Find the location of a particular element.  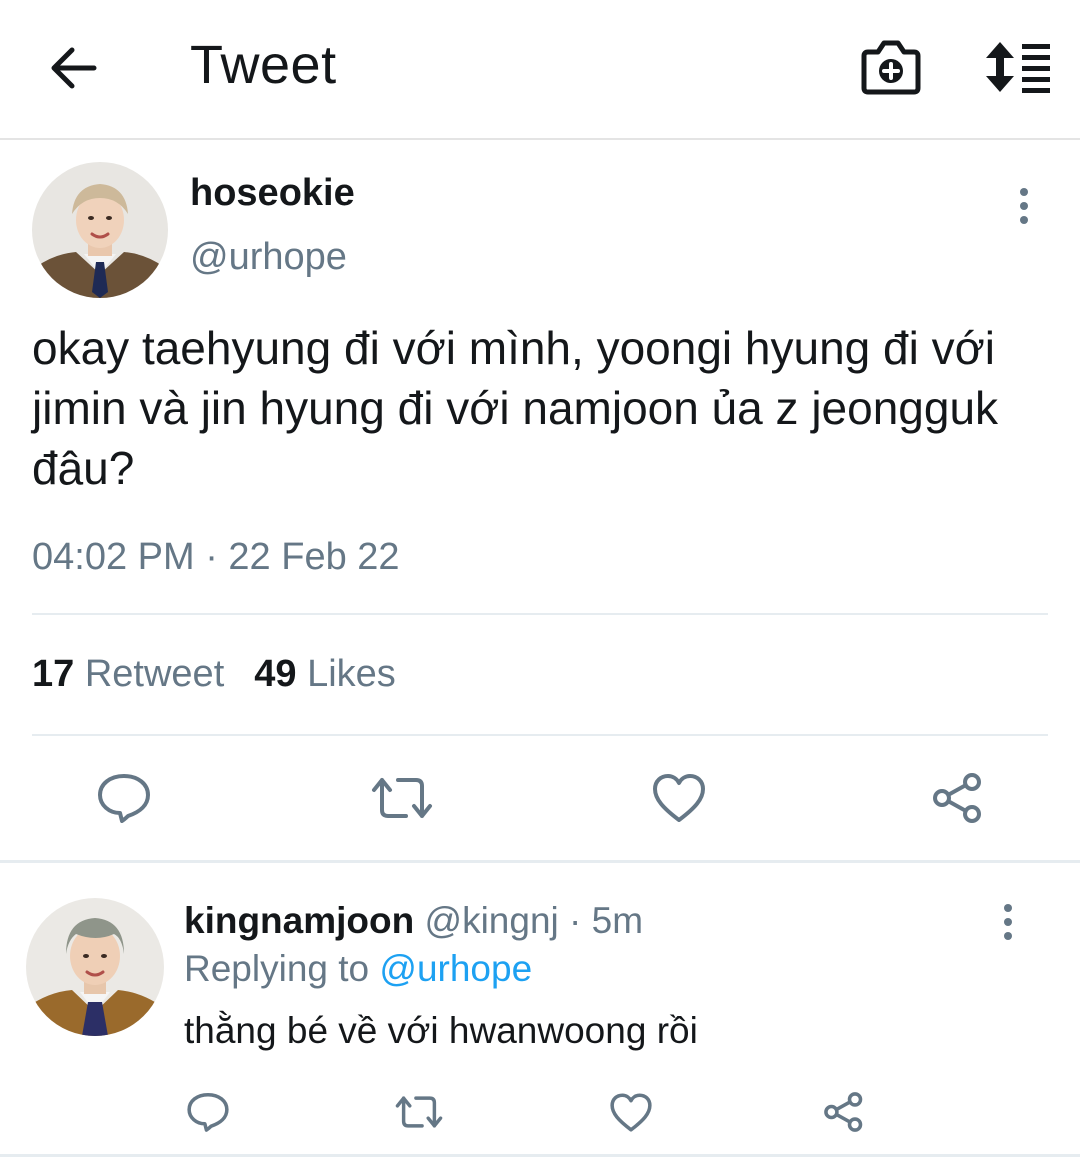

bottom-separator is located at coordinates (540, 1155).